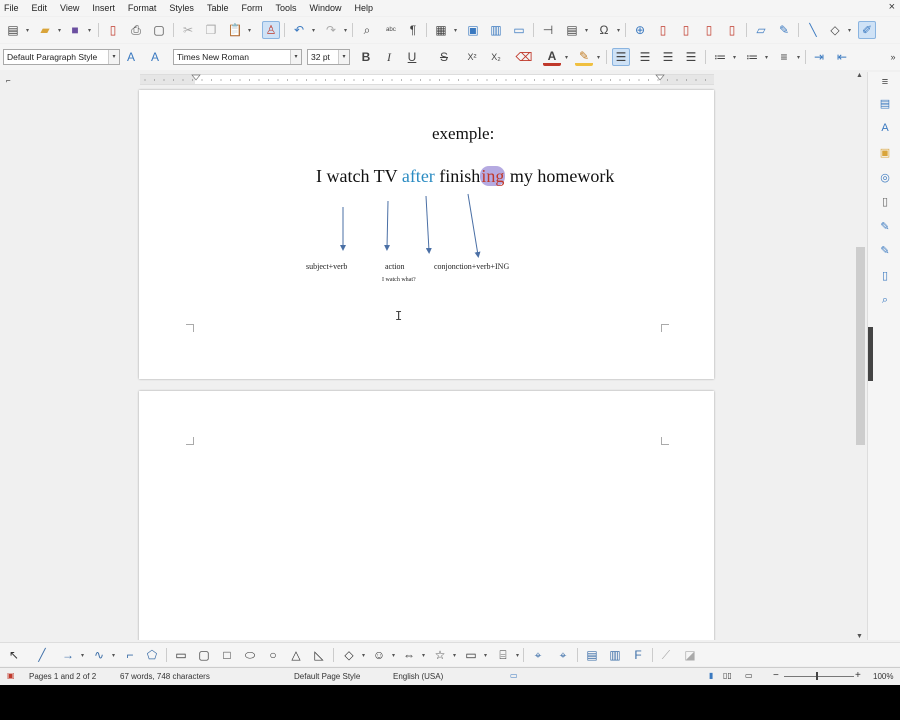  I want to click on glue-points-icon: ⌖, so click(563, 655).